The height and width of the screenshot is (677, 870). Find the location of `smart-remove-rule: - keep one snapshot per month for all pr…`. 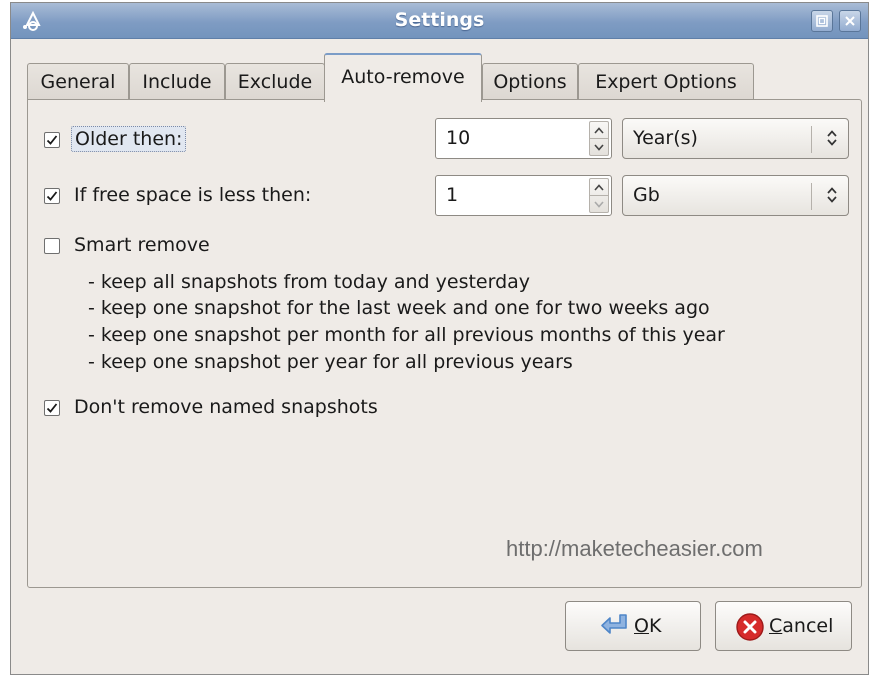

smart-remove-rule: - keep one snapshot per month for all pr… is located at coordinates (406, 335).